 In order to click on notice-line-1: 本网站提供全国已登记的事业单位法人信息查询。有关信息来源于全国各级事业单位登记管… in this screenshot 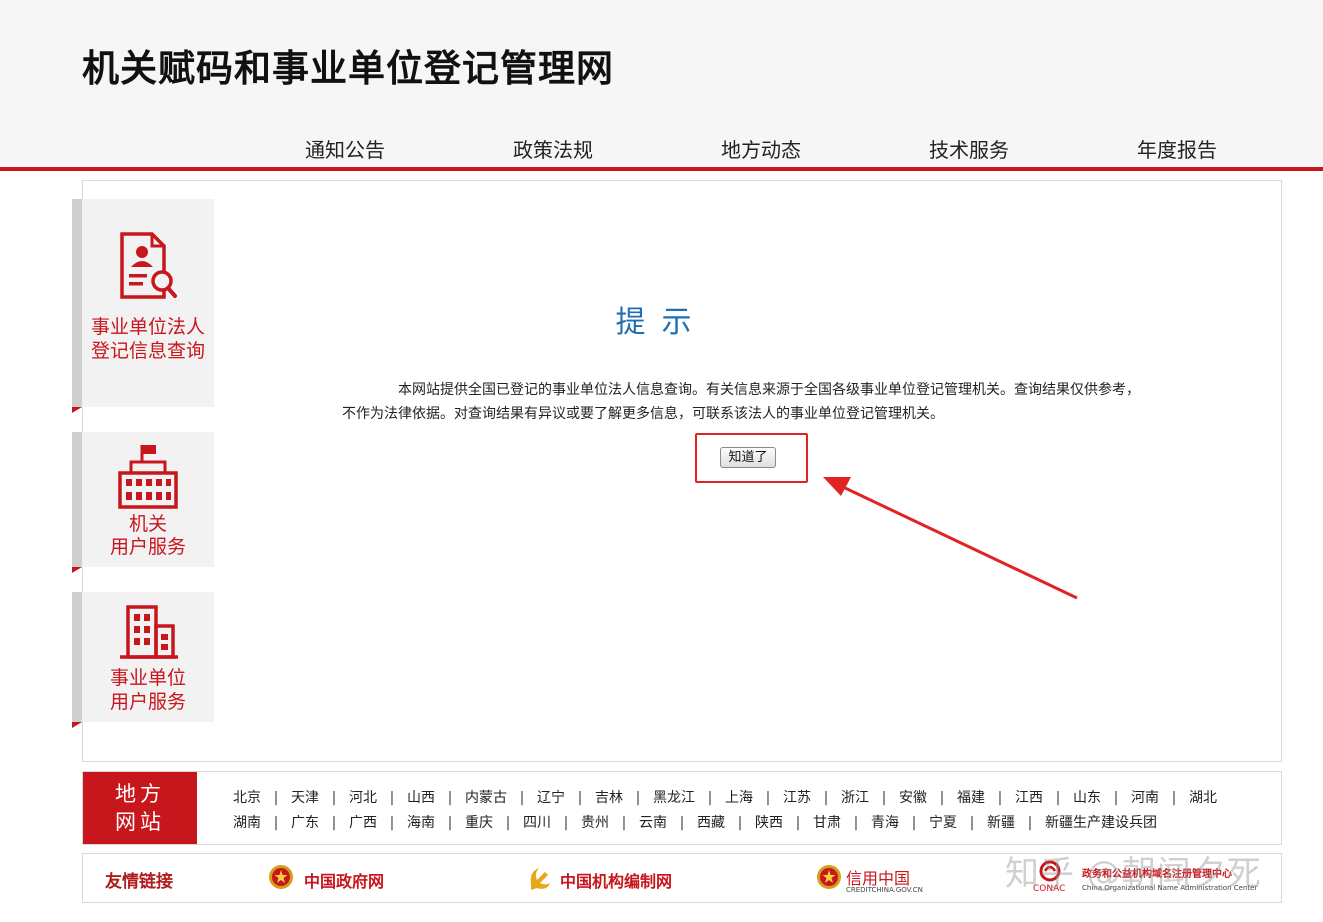, I will do `click(769, 390)`.